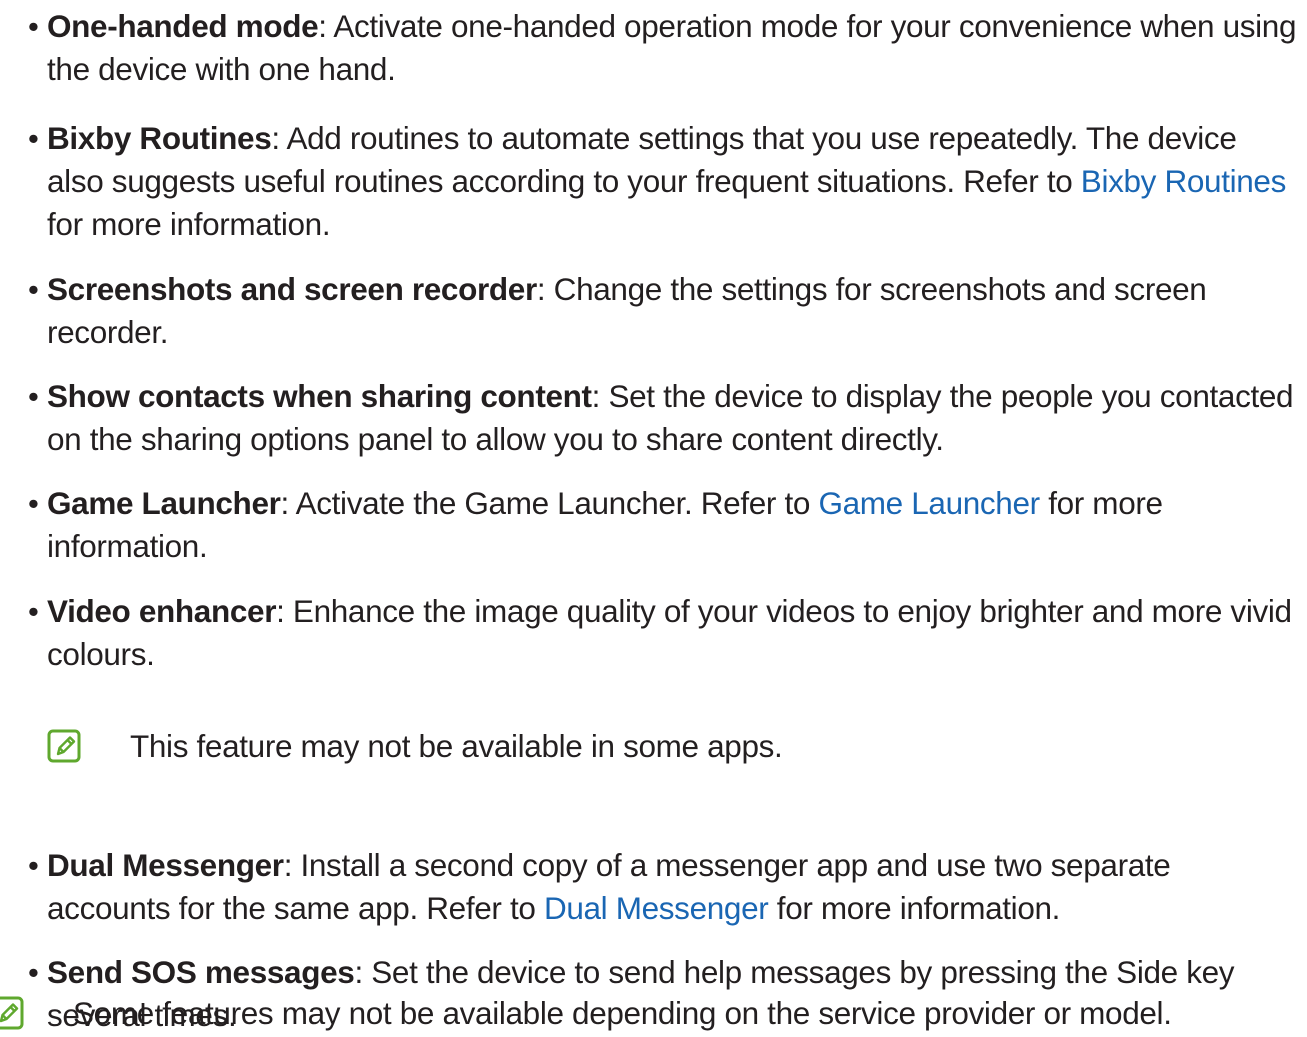 This screenshot has height=1037, width=1307. Describe the element at coordinates (183, 26) in the screenshot. I see `item-title: One-handed mode` at that location.